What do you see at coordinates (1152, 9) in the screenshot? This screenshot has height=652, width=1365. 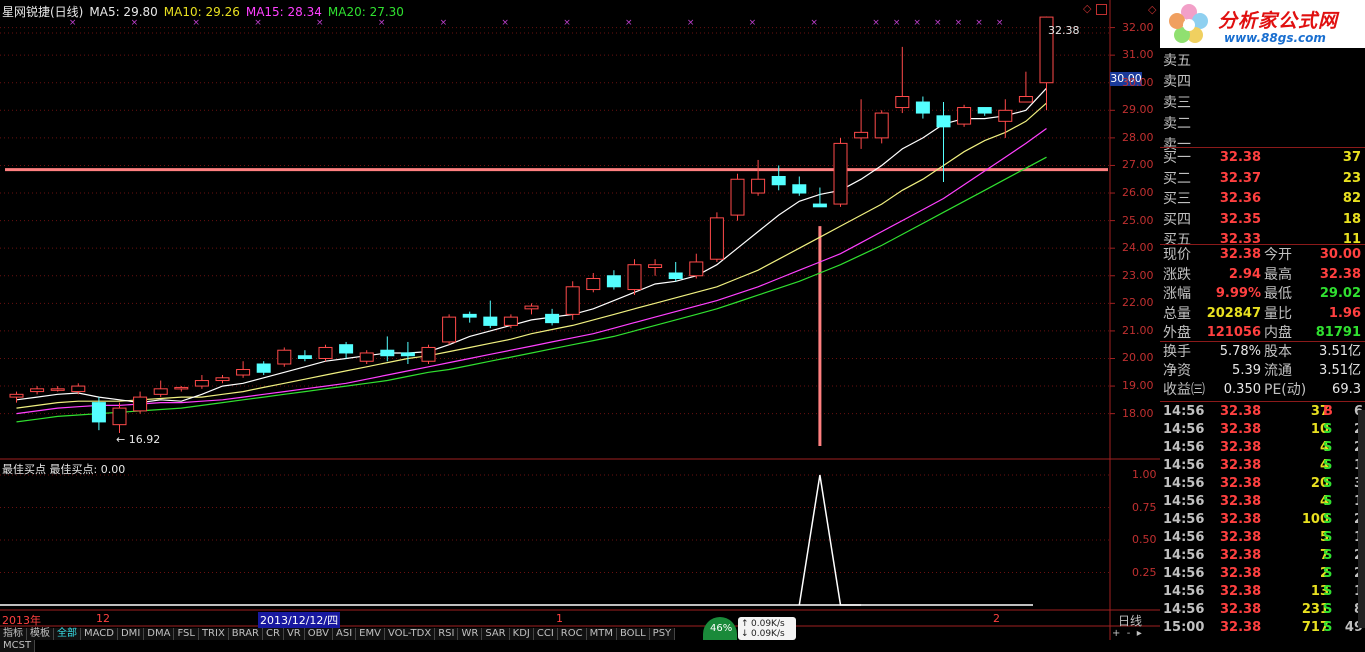 I see `panel-toggle-icon: ◇` at bounding box center [1152, 9].